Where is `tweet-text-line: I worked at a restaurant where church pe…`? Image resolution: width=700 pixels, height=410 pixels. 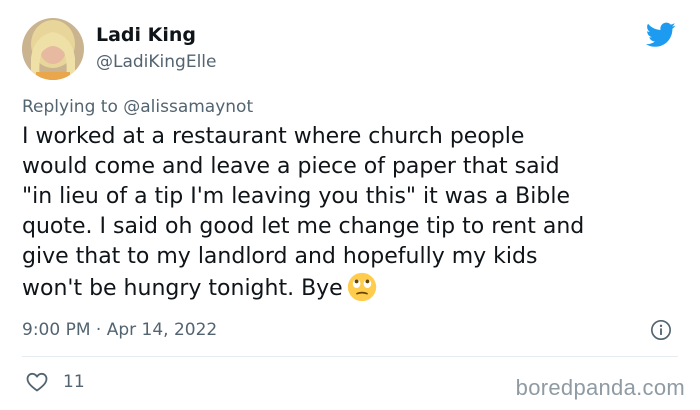 tweet-text-line: I worked at a restaurant where church pe… is located at coordinates (273, 136).